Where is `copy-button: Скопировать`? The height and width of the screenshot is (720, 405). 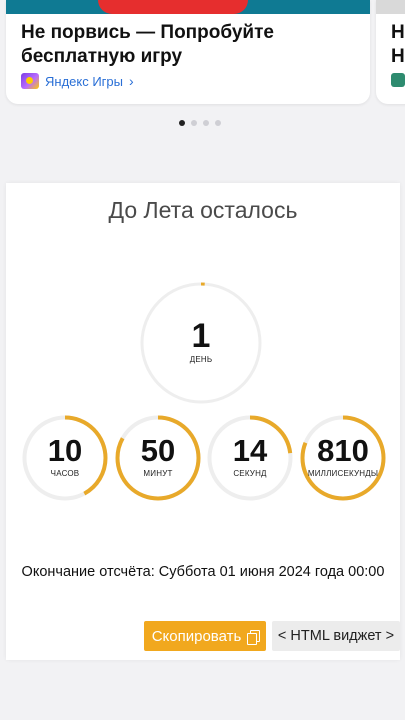 copy-button: Скопировать is located at coordinates (205, 636).